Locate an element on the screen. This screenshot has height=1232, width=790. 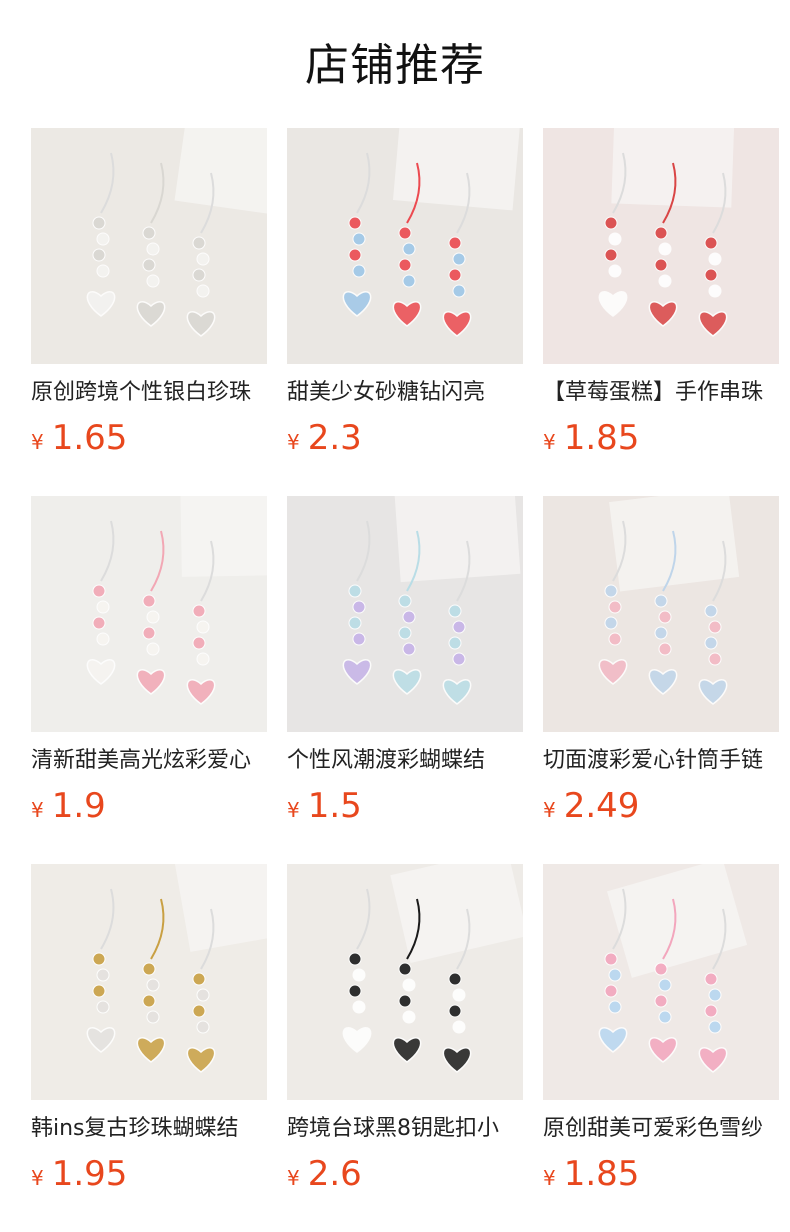
product-price: ¥1.65 is located at coordinates (149, 438).